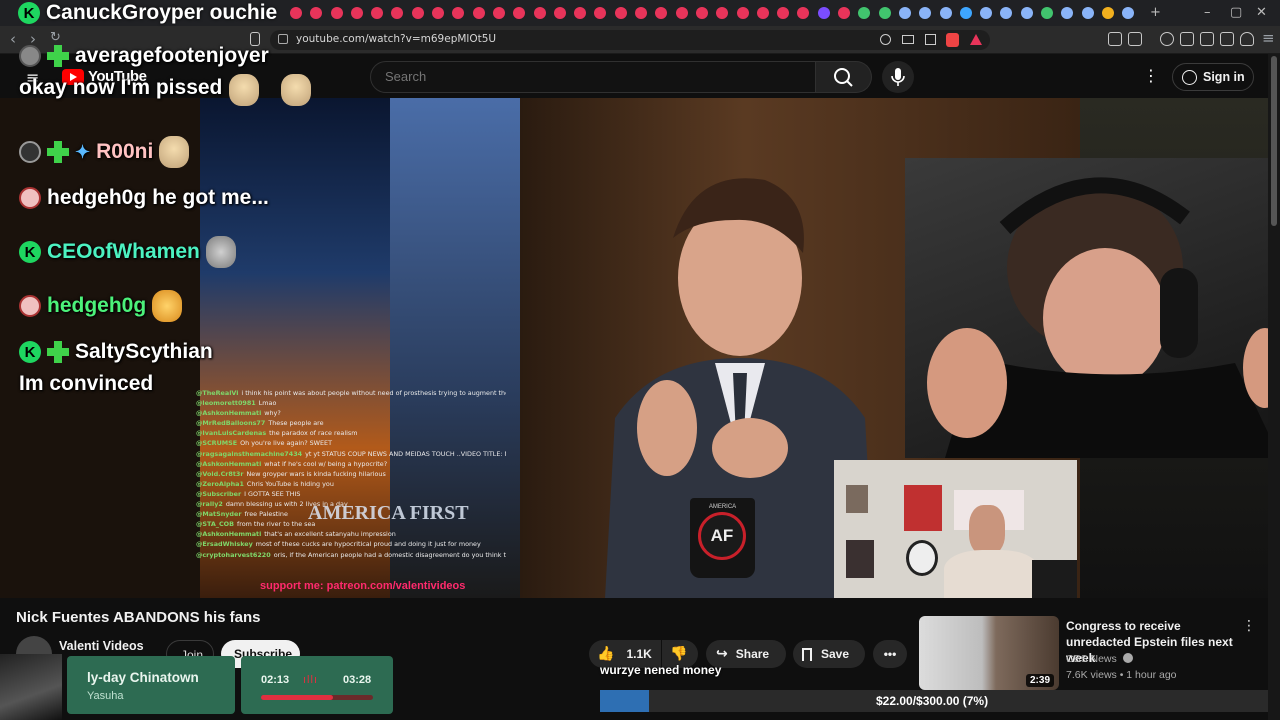 The height and width of the screenshot is (720, 1280). What do you see at coordinates (1249, 626) in the screenshot?
I see `recommended-menu-icon: ⋮` at bounding box center [1249, 626].